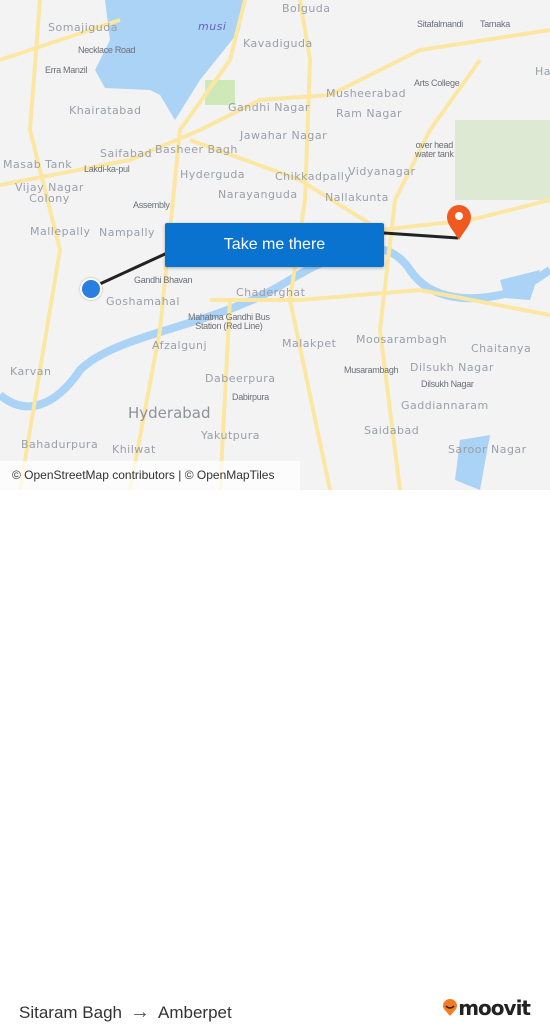 This screenshot has height=1024, width=550. Describe the element at coordinates (107, 169) in the screenshot. I see `map-label: Lakdi-ka-pul` at that location.